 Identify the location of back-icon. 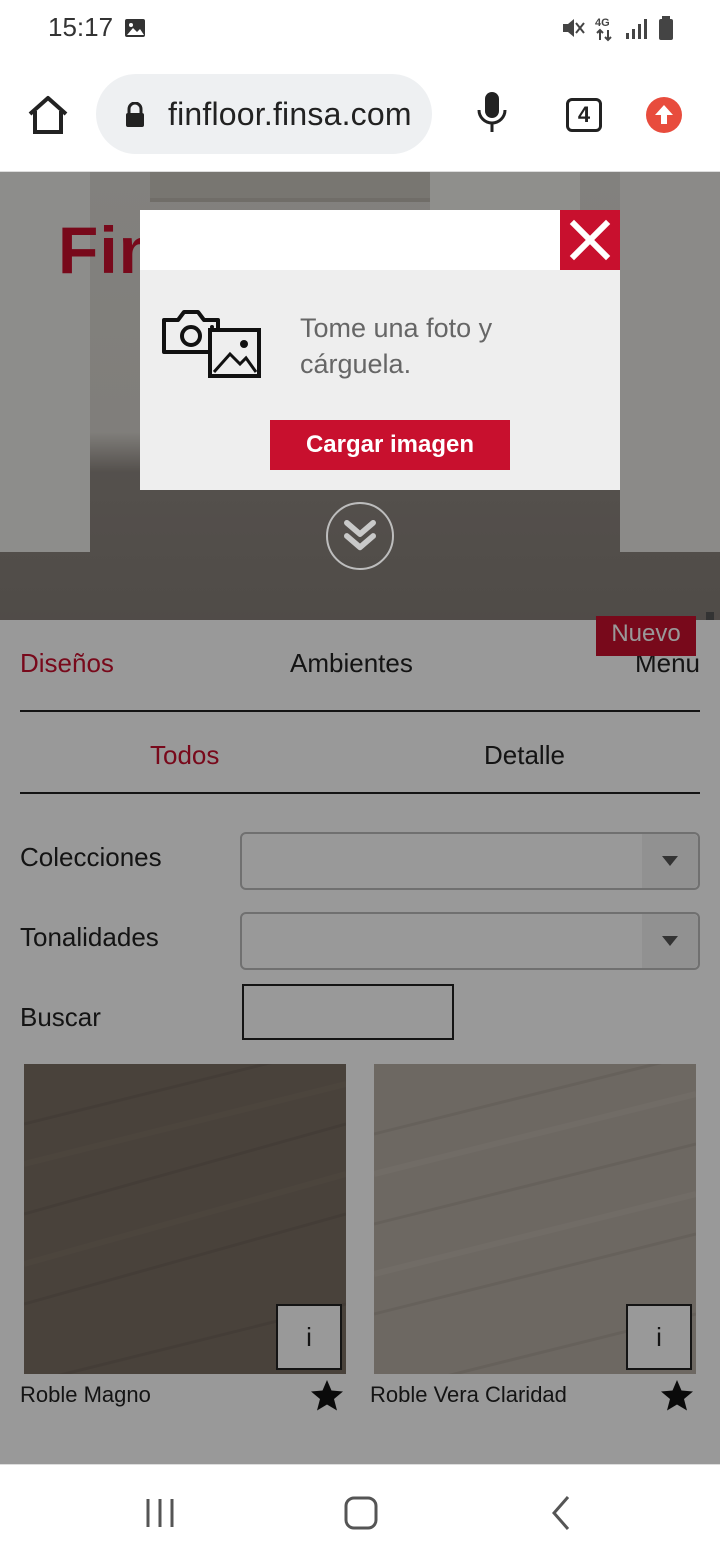
(562, 1513).